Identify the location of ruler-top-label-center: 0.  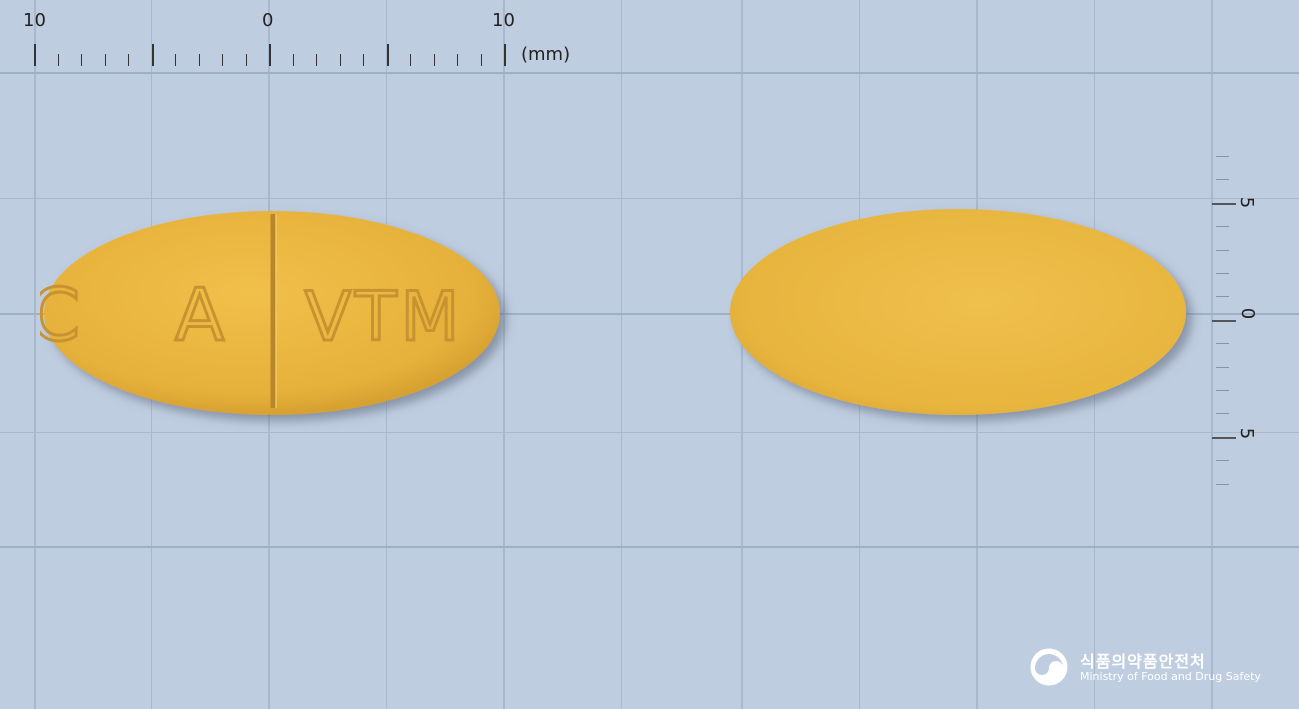
(268, 20).